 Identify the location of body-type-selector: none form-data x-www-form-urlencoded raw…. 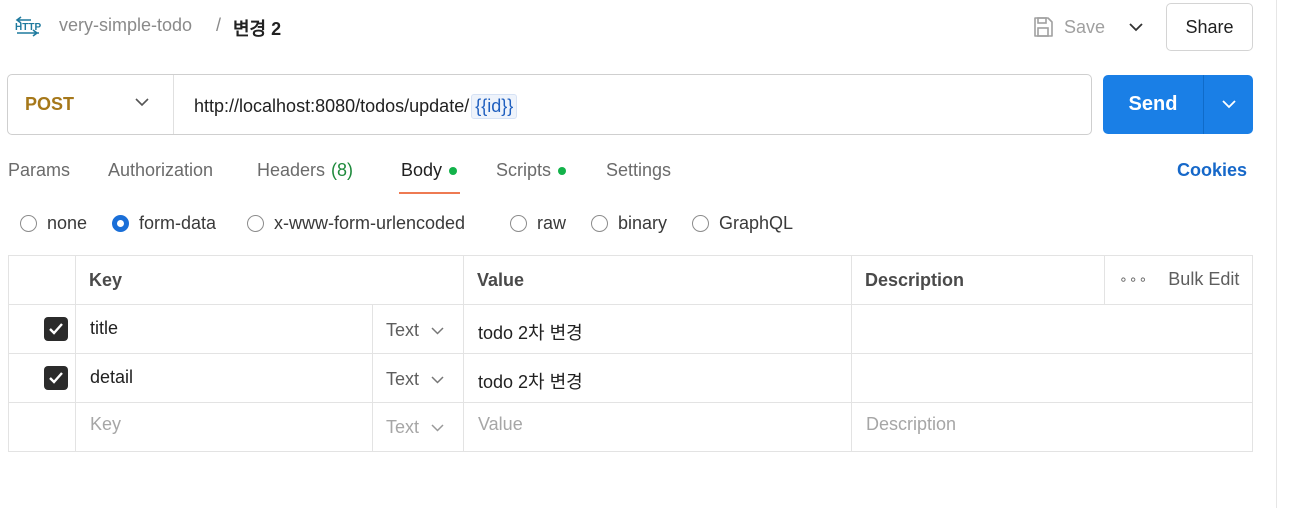
(450, 225).